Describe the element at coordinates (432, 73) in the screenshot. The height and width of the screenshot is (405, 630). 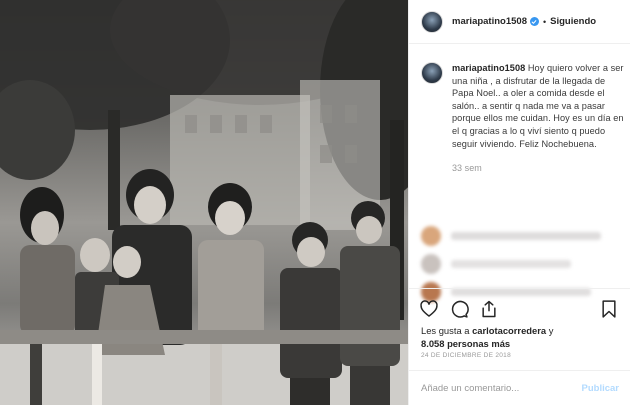
I see `caption-avatar` at that location.